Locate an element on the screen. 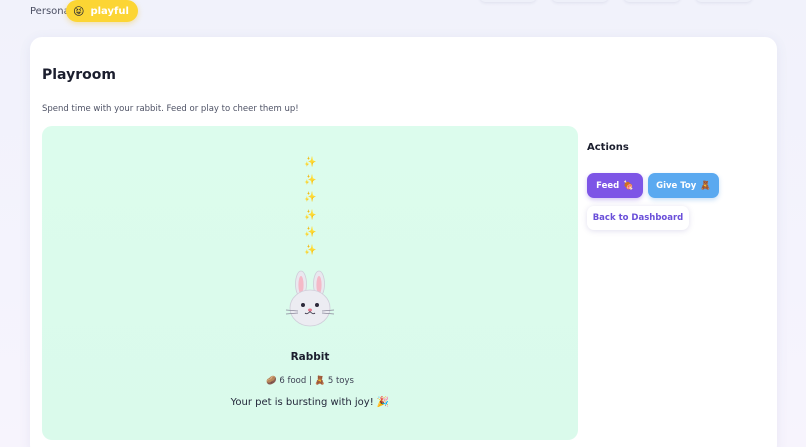 This screenshot has width=806, height=447. actions-title: Actions is located at coordinates (608, 147).